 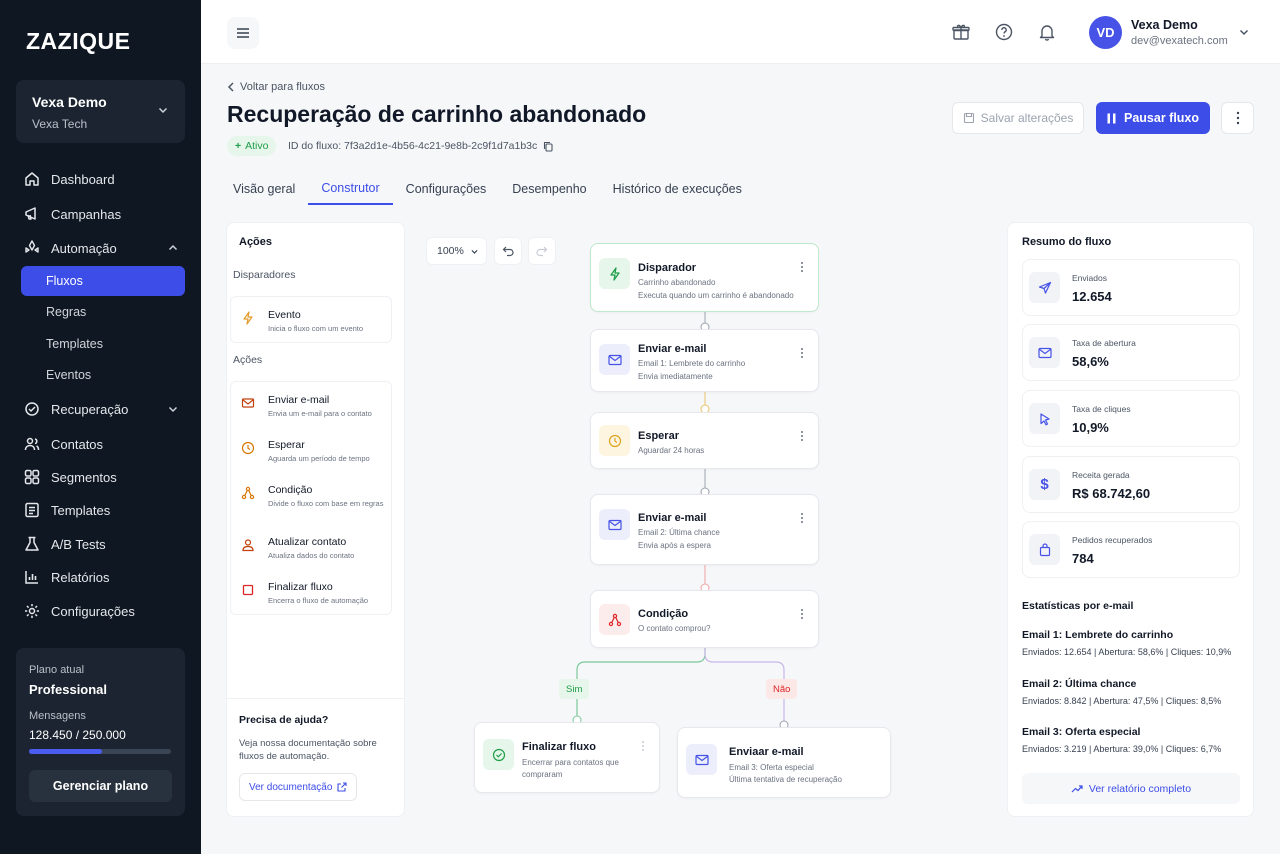 What do you see at coordinates (1089, 278) in the screenshot?
I see `stat-label: Enviados` at bounding box center [1089, 278].